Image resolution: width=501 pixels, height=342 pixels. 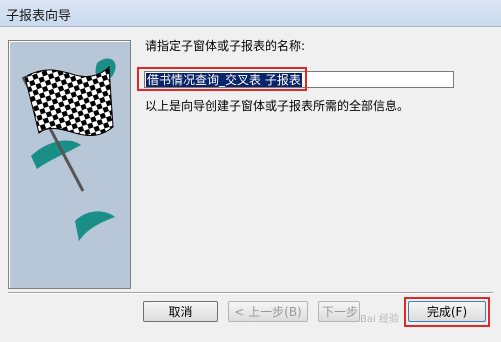 I want to click on next-button: 下一步, so click(x=339, y=311).